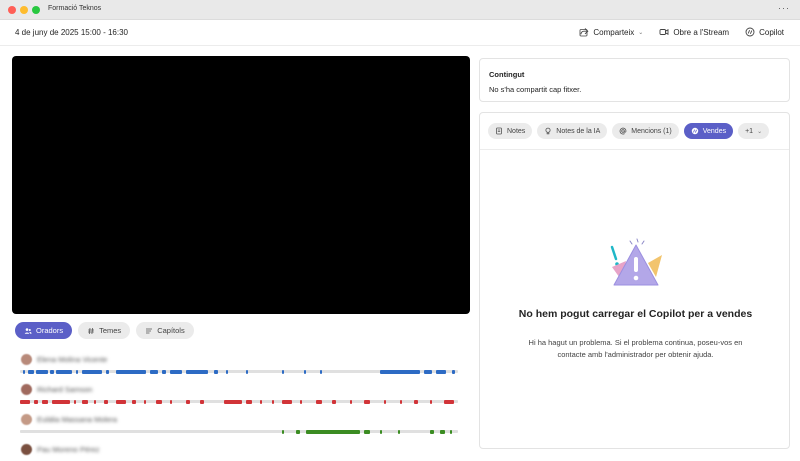  I want to click on minimize-window-button, so click(24, 10).